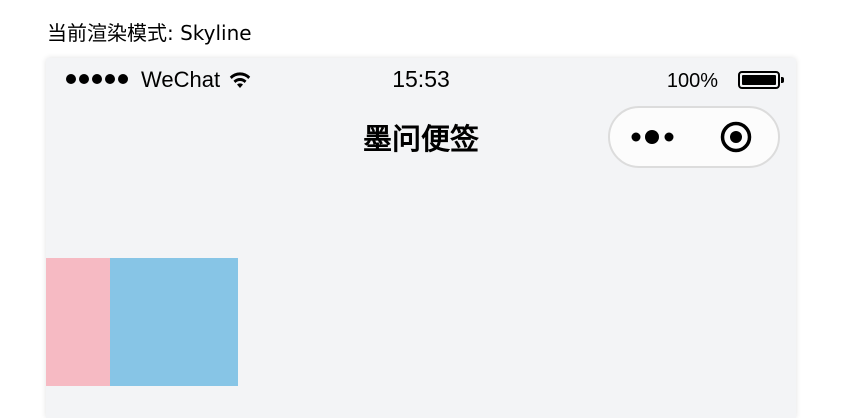 The width and height of the screenshot is (854, 418). I want to click on target-circle-icon, so click(736, 137).